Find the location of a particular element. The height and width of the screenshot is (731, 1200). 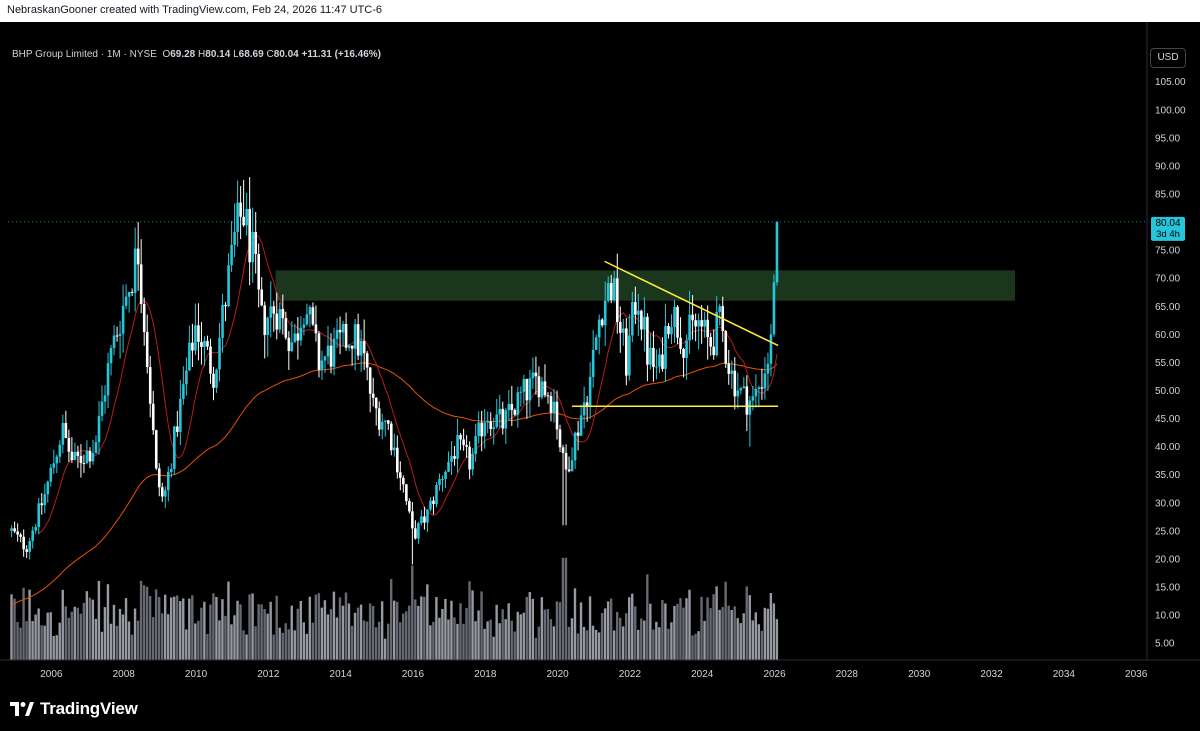

currency-button: USD is located at coordinates (1168, 58).